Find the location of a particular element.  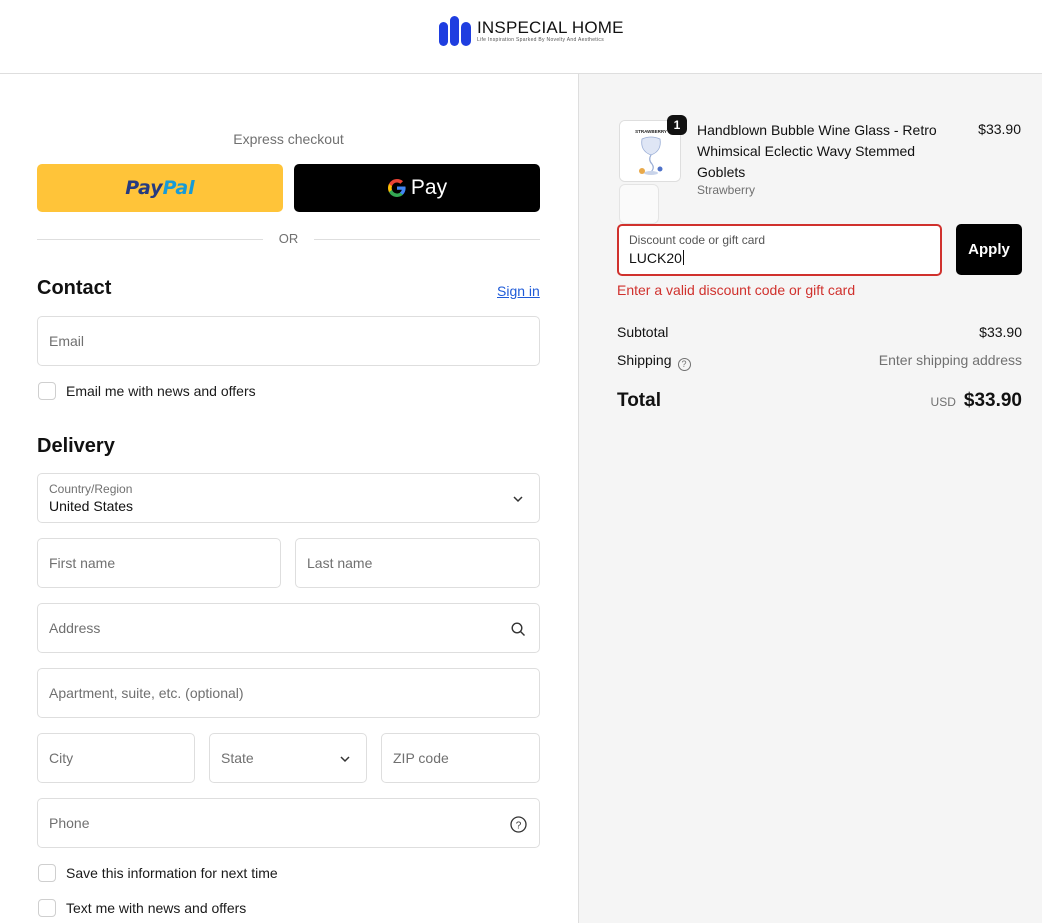

discount-code-field: Discount code or gift card LUCK20 is located at coordinates (779, 250).